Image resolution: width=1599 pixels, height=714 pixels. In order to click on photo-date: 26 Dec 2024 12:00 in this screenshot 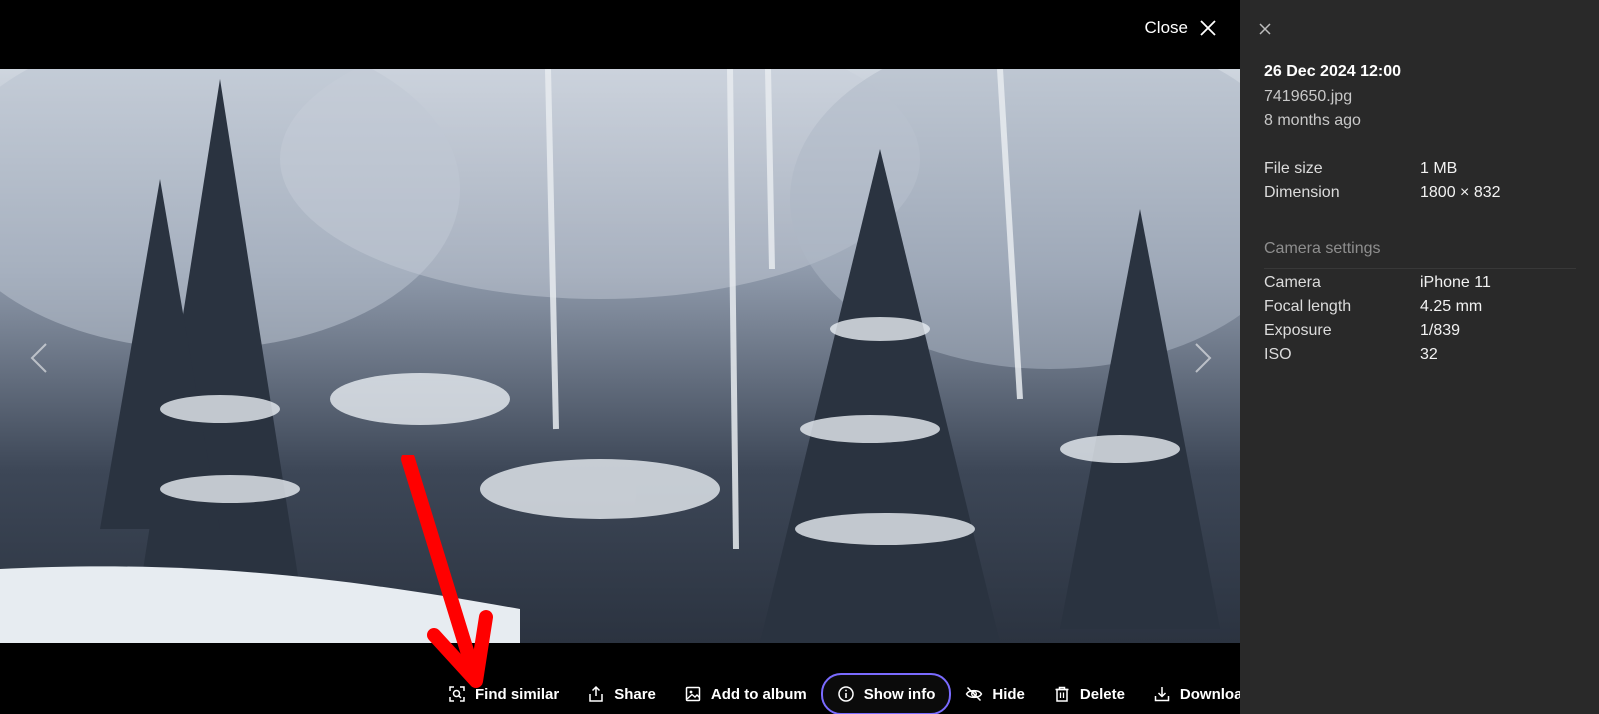, I will do `click(1332, 71)`.